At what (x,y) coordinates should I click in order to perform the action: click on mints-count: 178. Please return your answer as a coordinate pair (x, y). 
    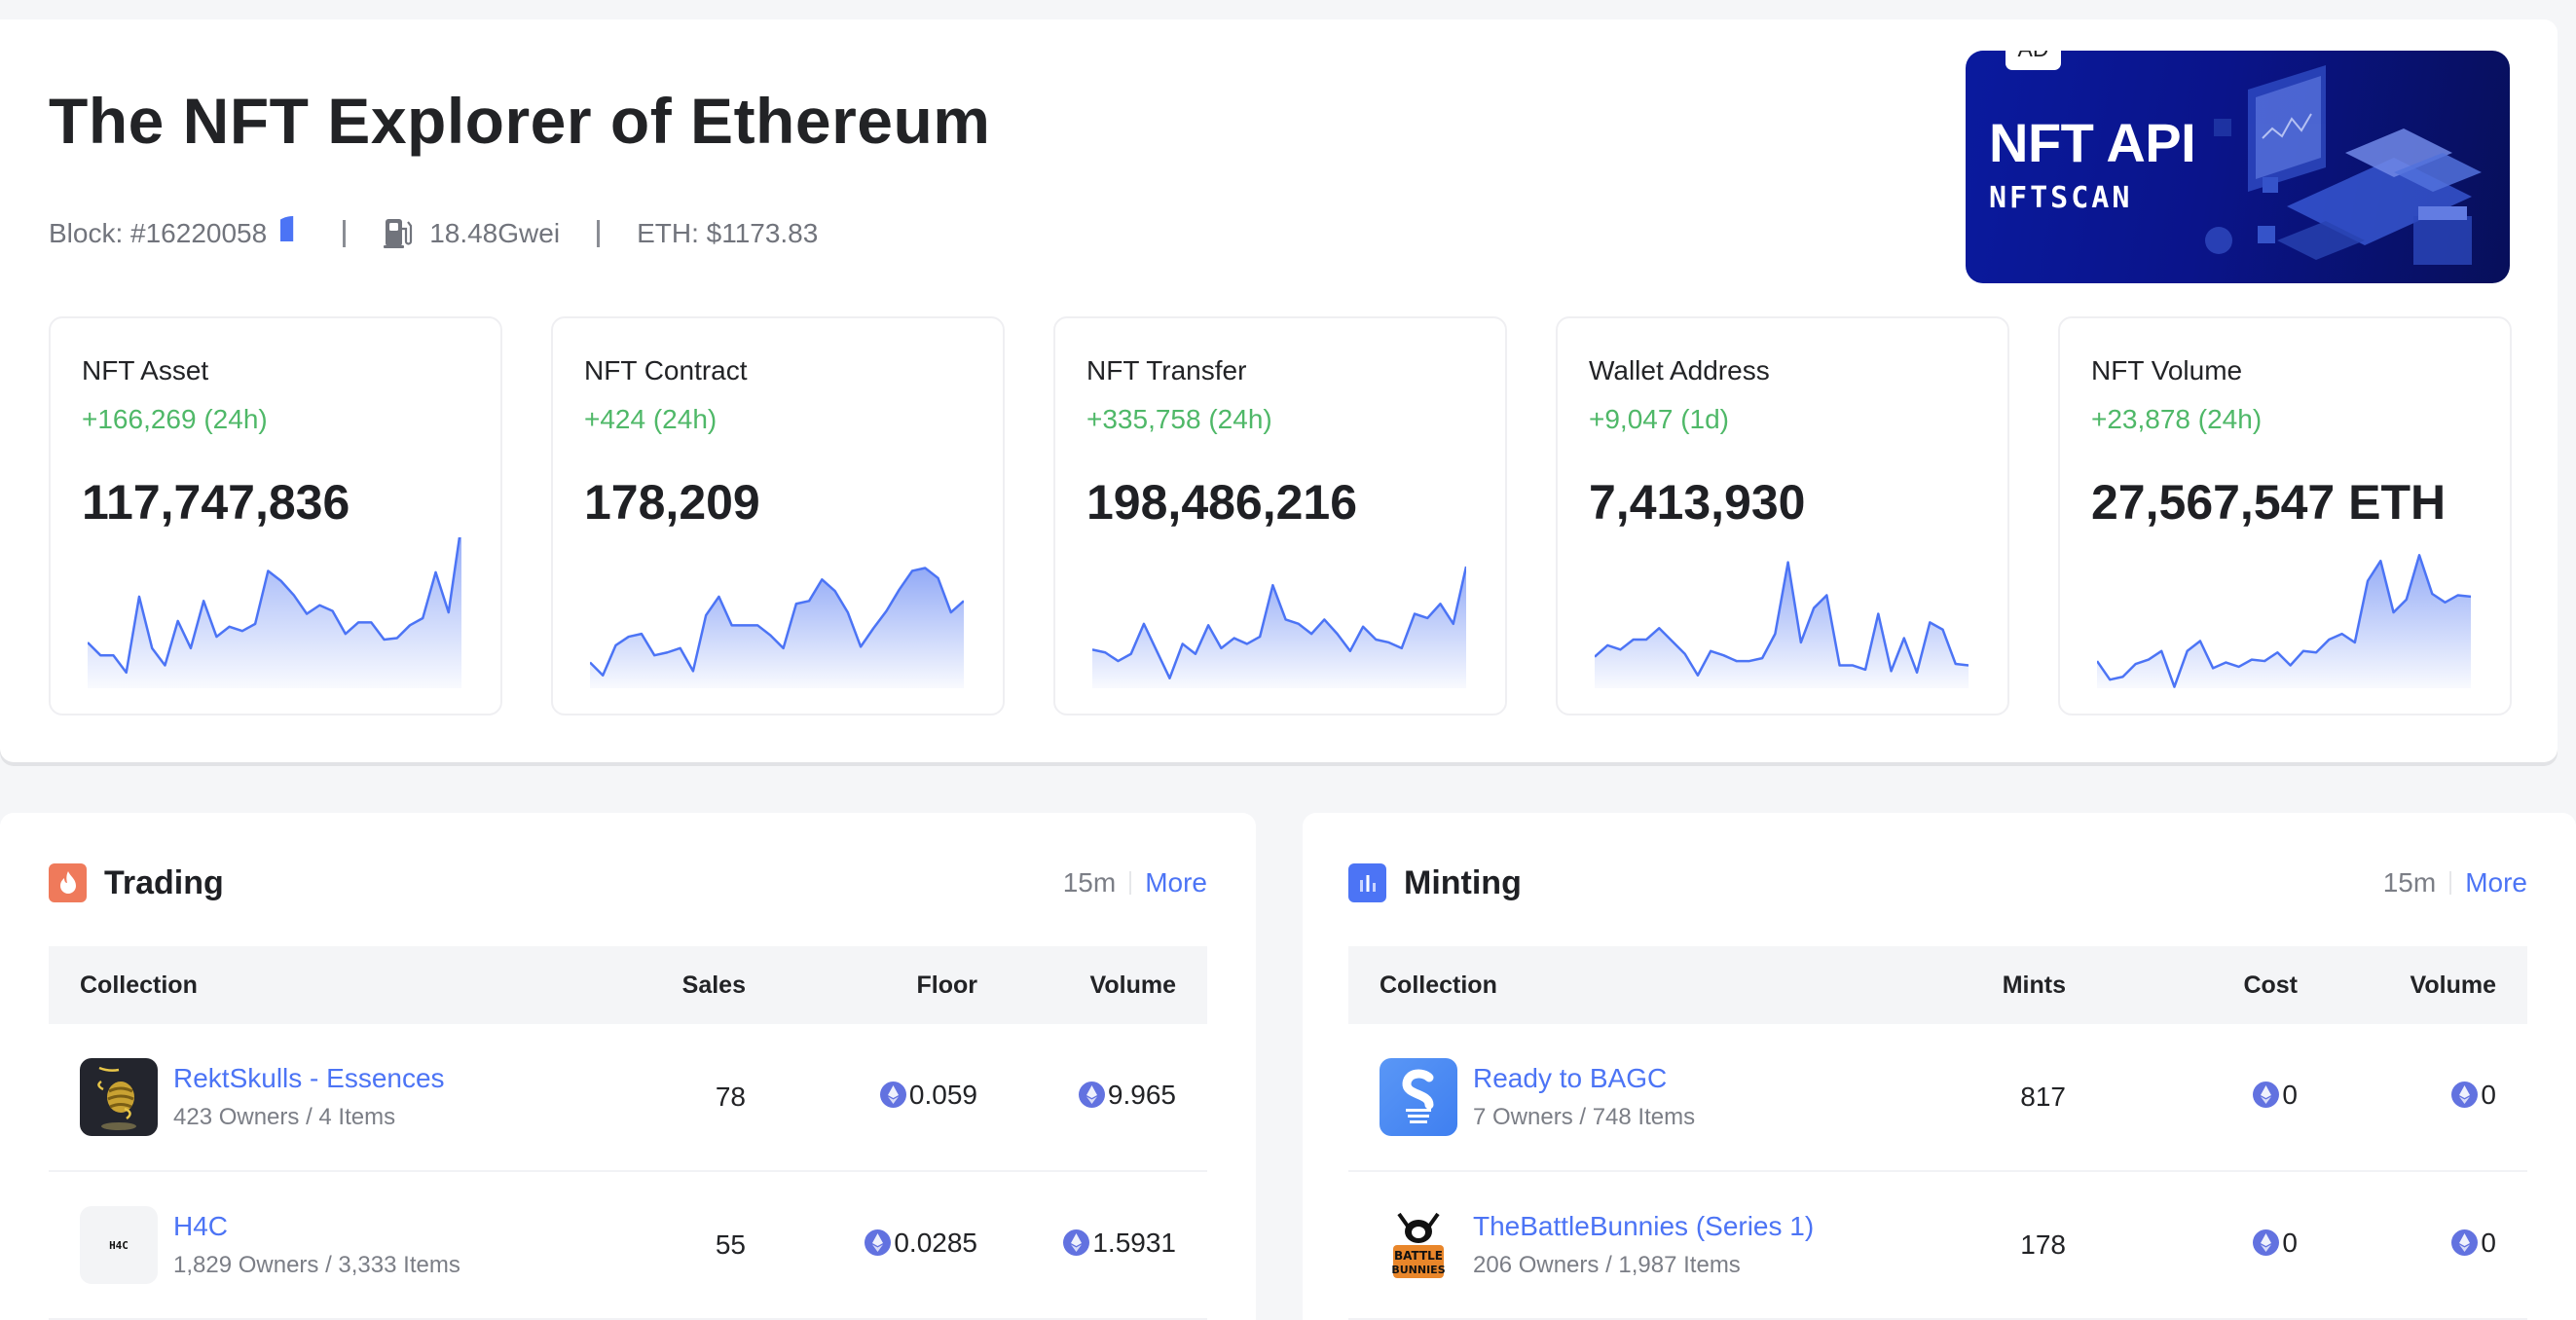
    Looking at the image, I should click on (2043, 1244).